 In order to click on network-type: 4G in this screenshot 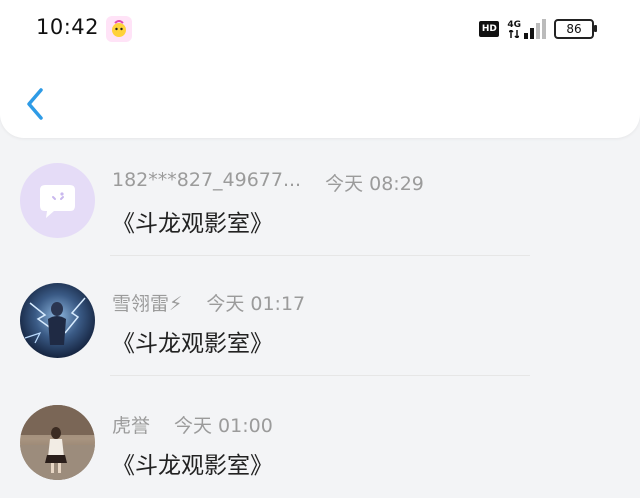, I will do `click(514, 24)`.